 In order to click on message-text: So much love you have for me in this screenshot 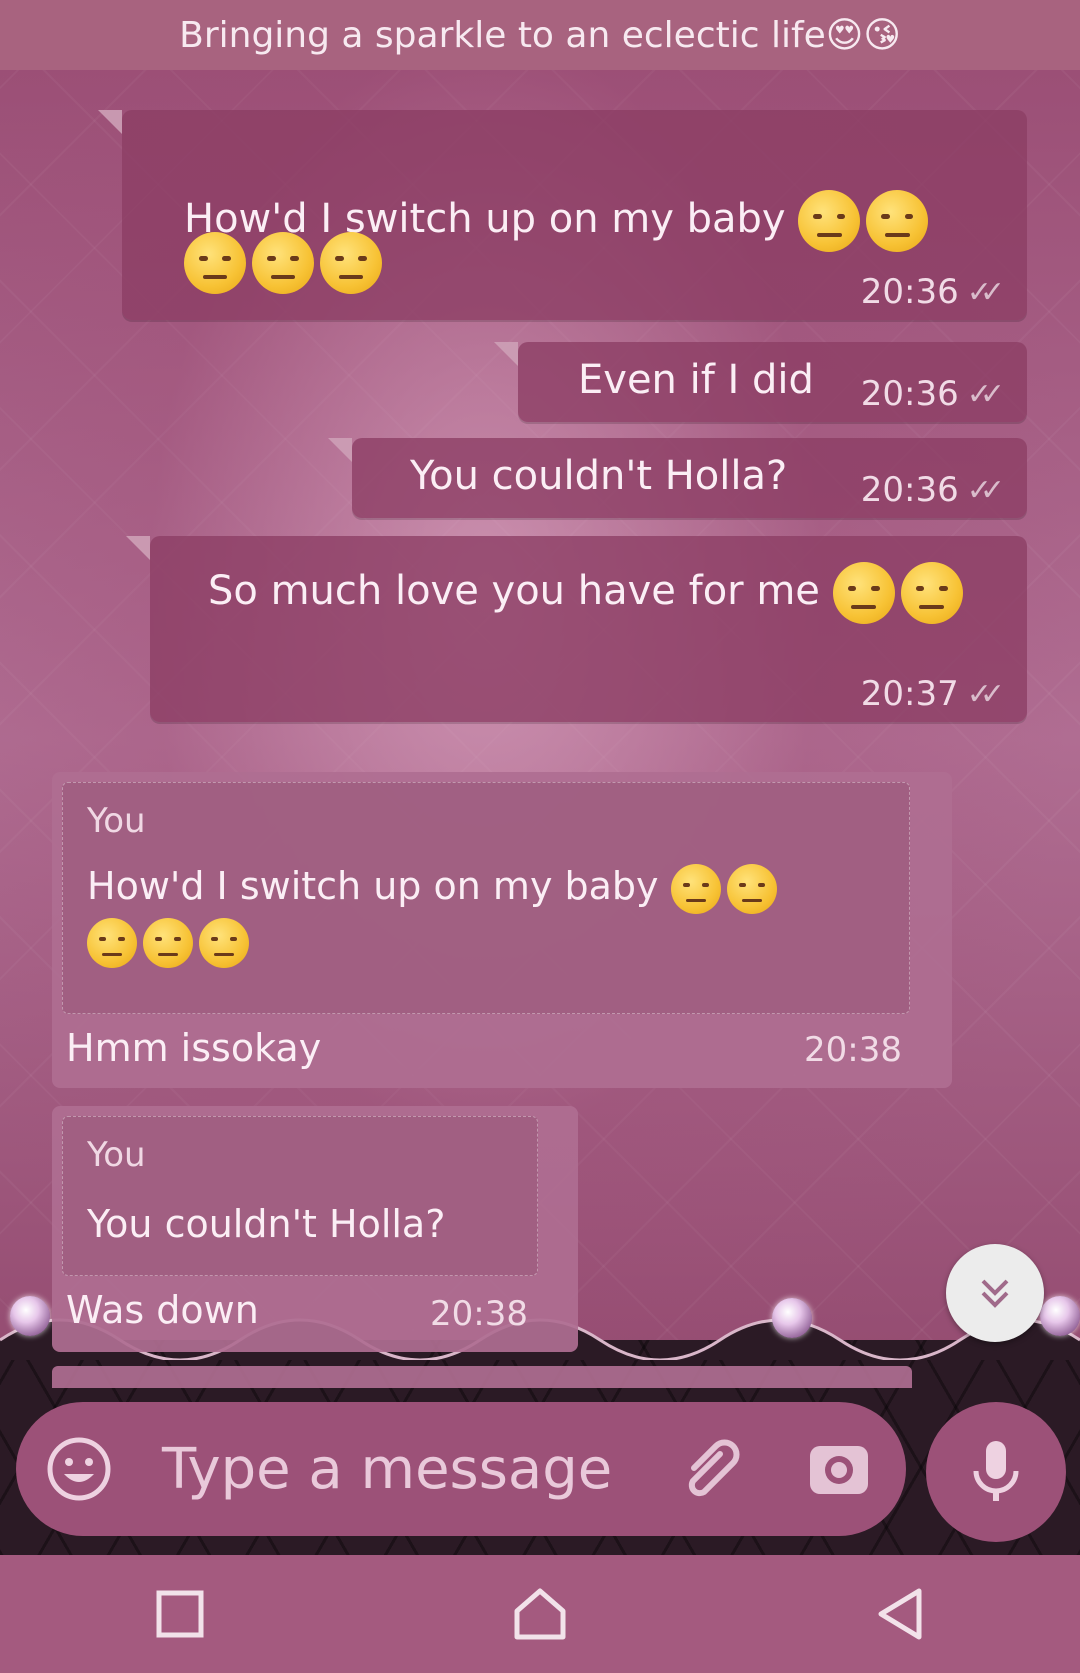, I will do `click(514, 591)`.